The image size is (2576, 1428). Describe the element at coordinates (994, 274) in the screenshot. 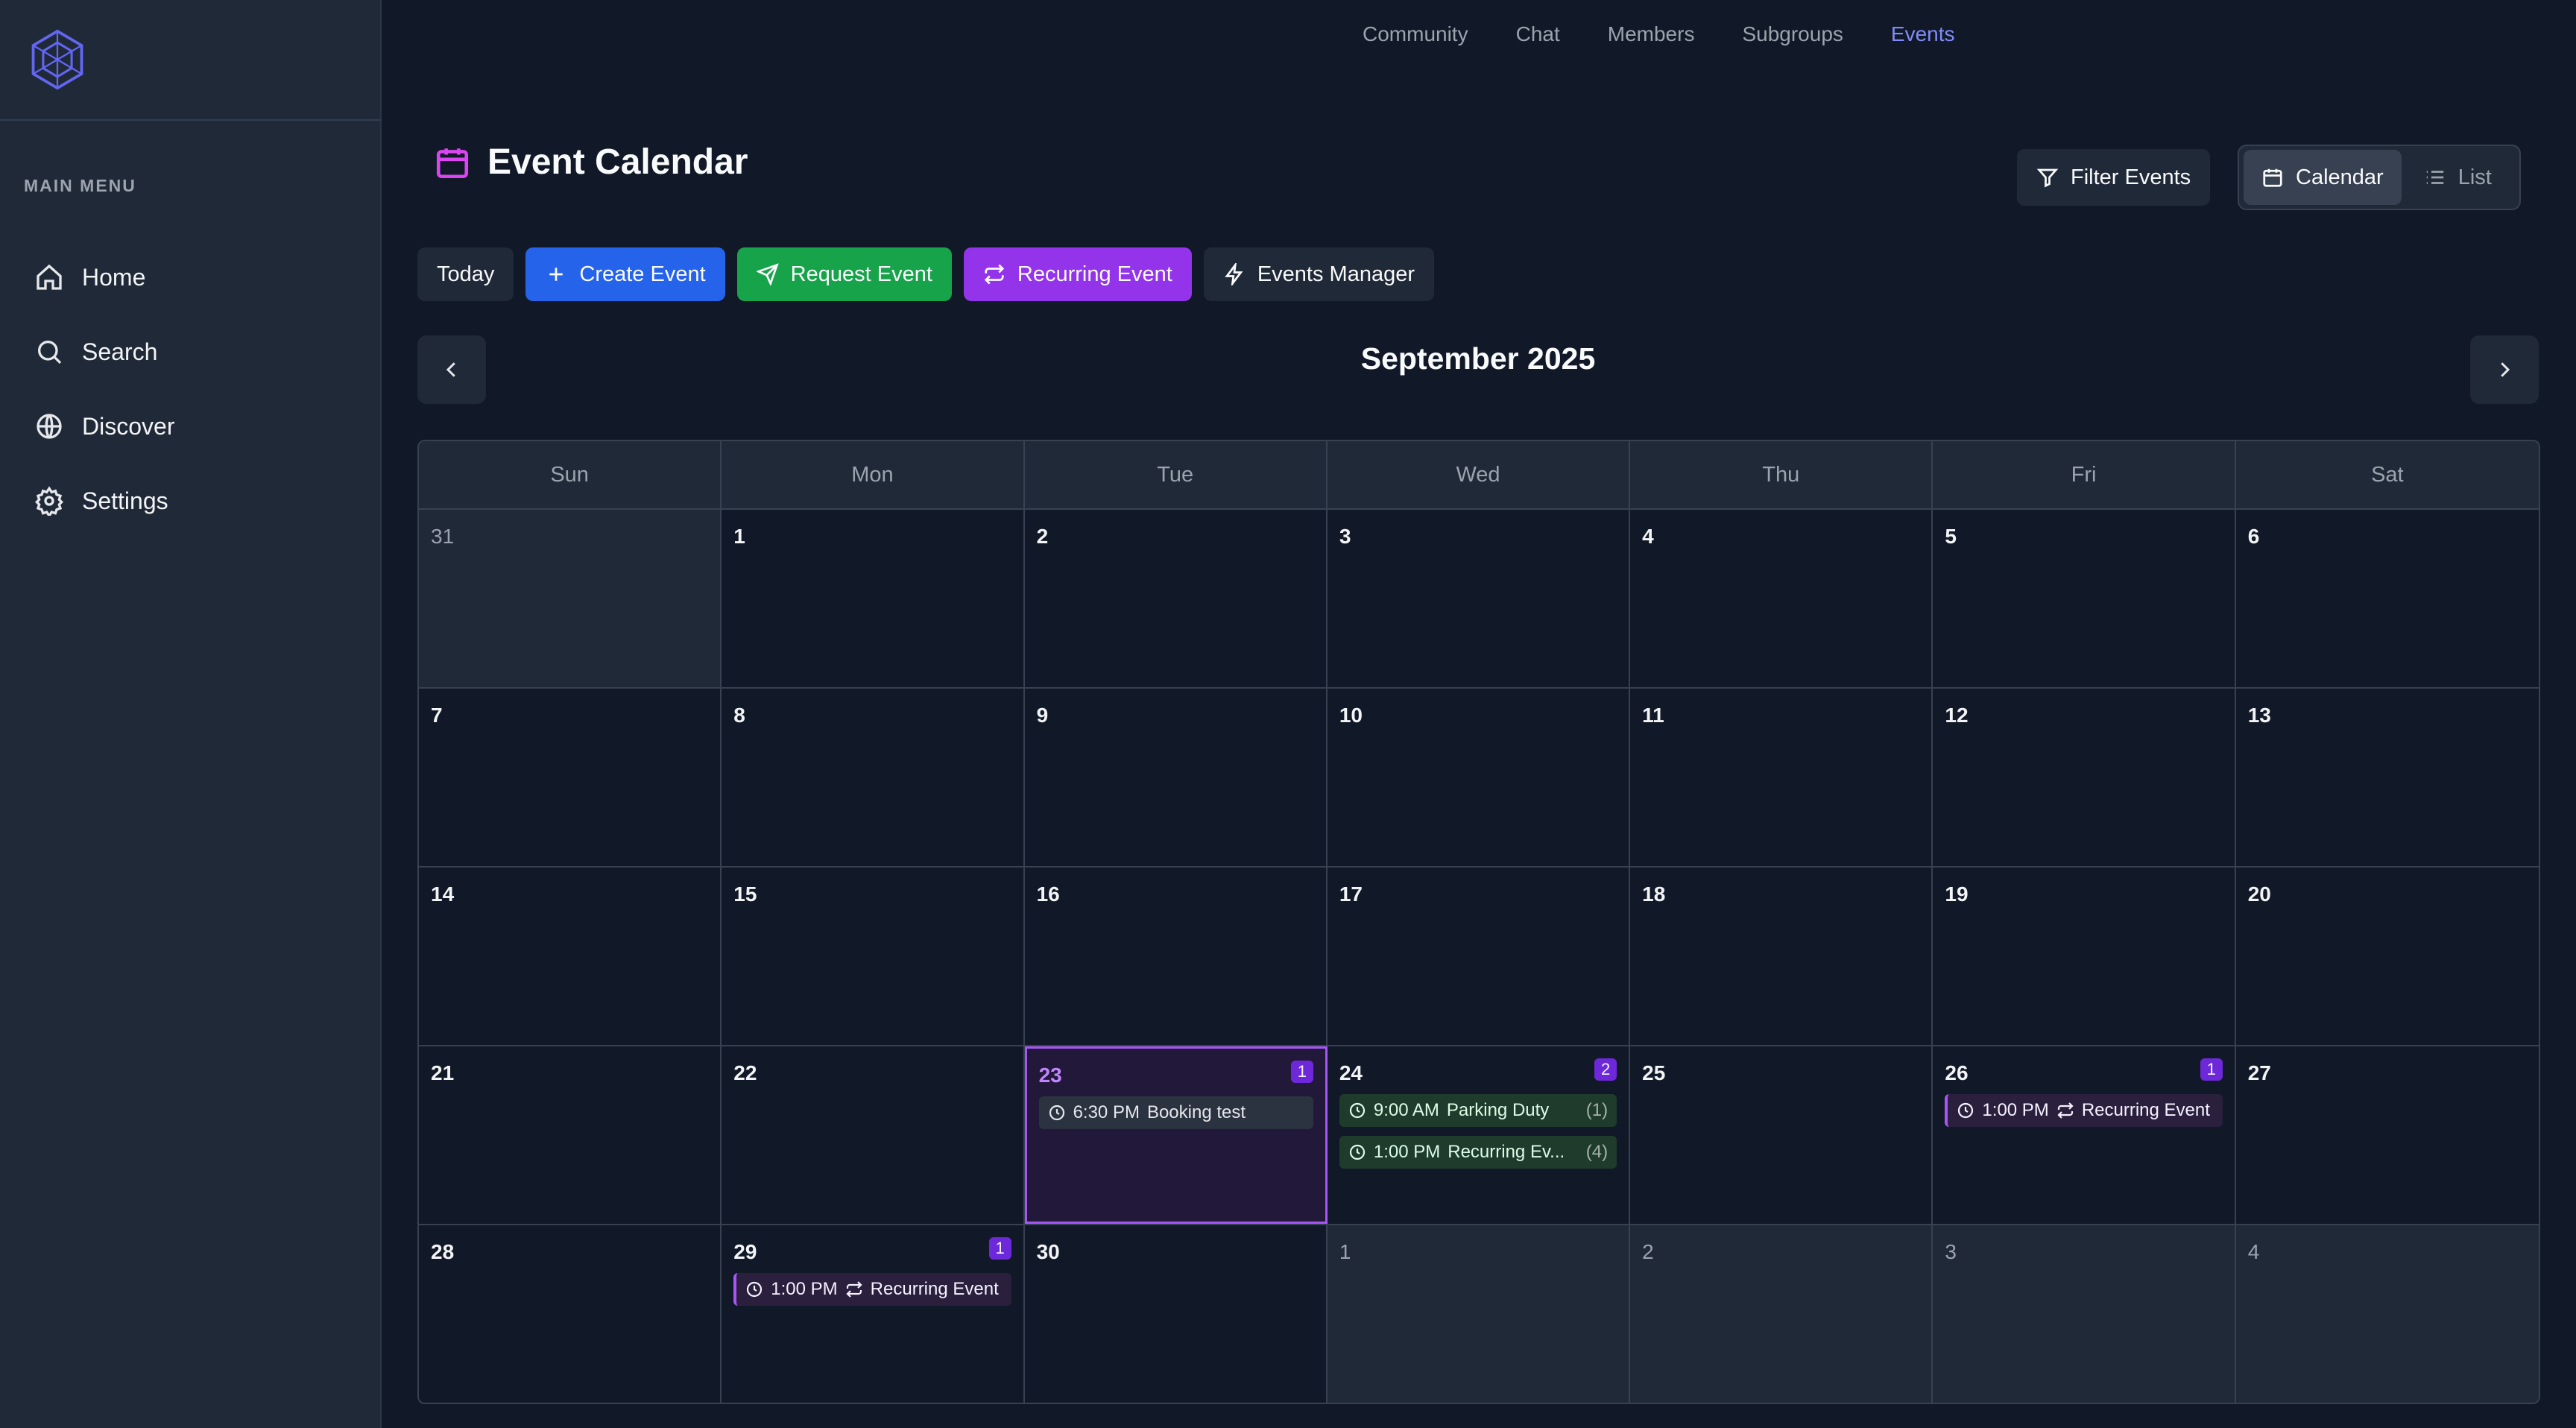

I see `repeat-icon` at that location.